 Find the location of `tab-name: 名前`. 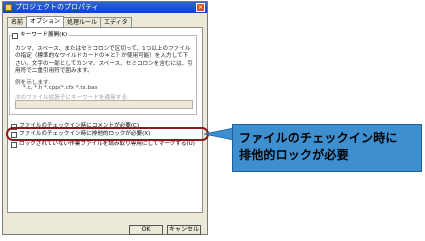

tab-name: 名前 is located at coordinates (17, 22).